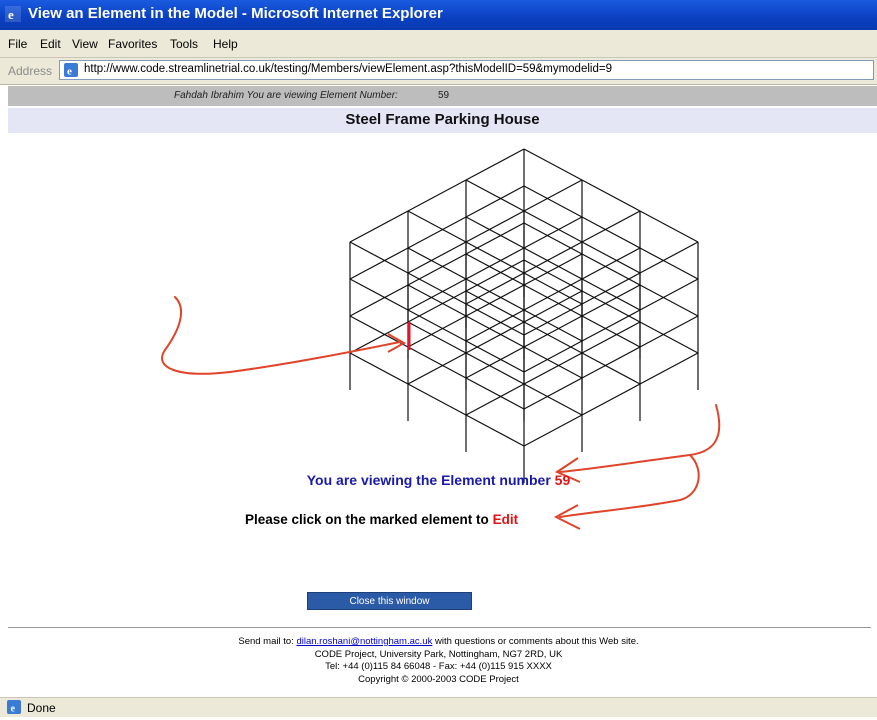 The height and width of the screenshot is (720, 877). Describe the element at coordinates (17, 44) in the screenshot. I see `menu-file: File` at that location.